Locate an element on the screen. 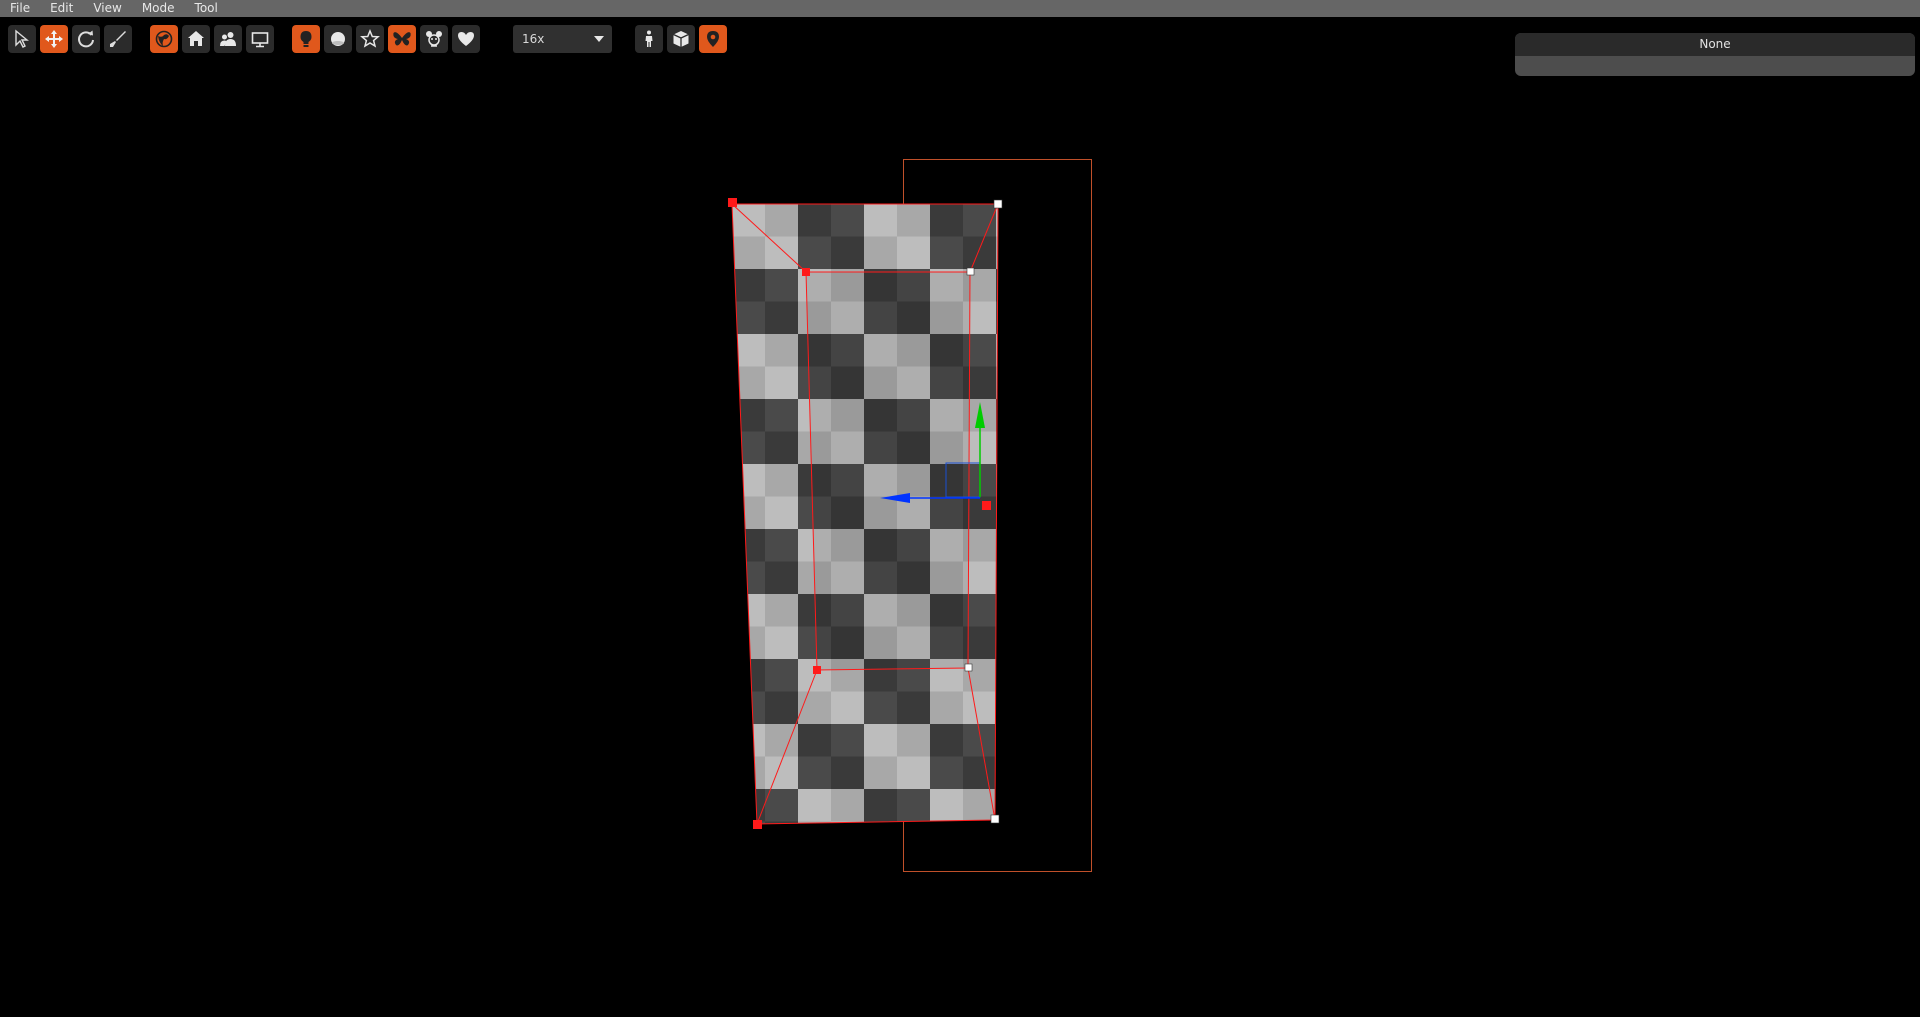  star-button is located at coordinates (370, 39).